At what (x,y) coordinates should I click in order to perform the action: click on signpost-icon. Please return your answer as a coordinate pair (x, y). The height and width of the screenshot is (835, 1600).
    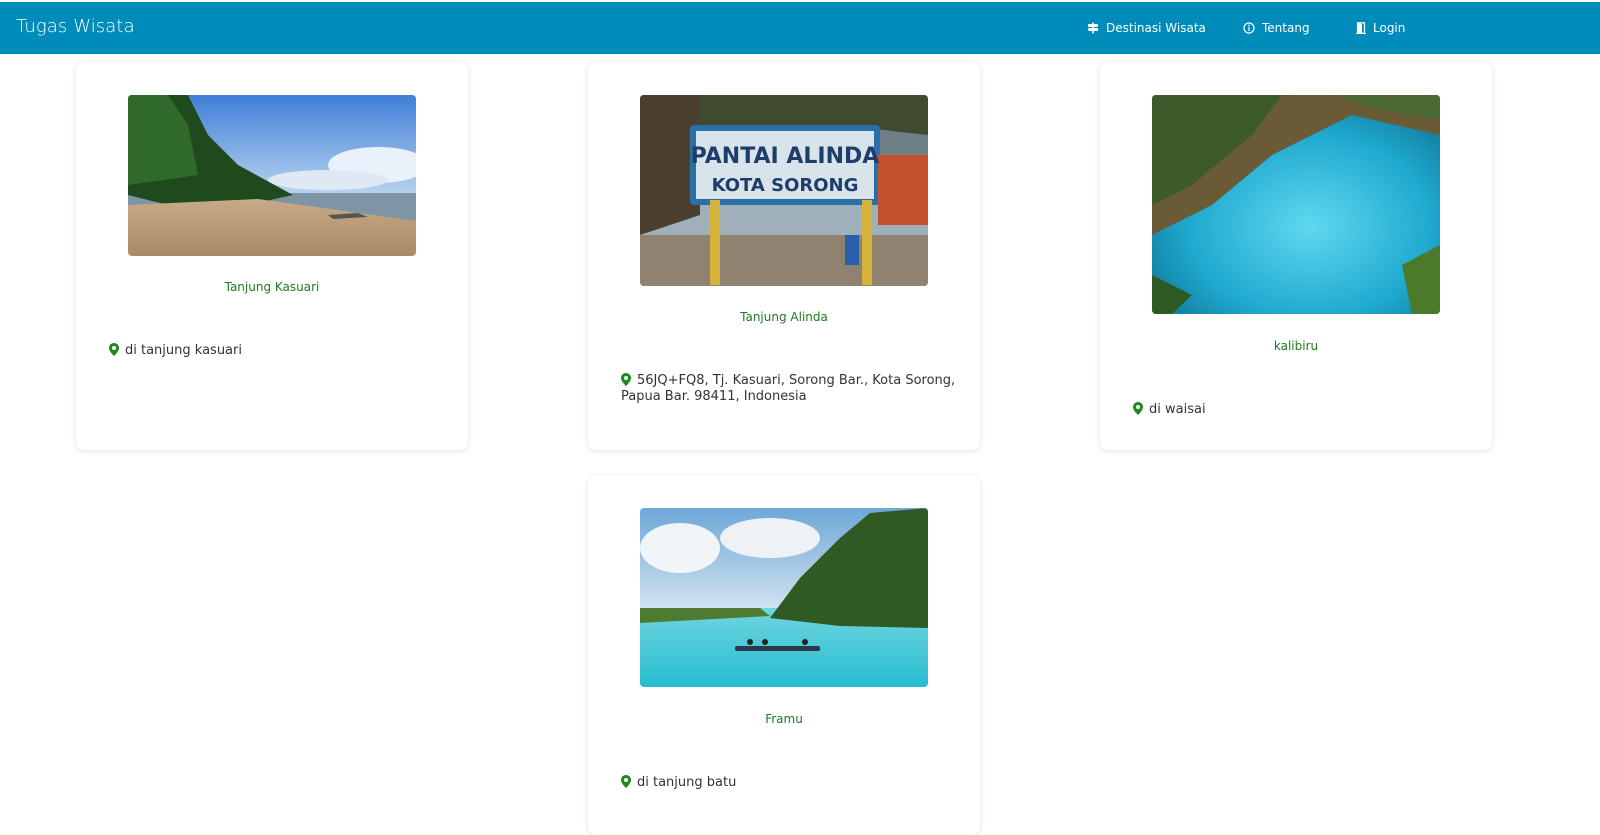
    Looking at the image, I should click on (1093, 28).